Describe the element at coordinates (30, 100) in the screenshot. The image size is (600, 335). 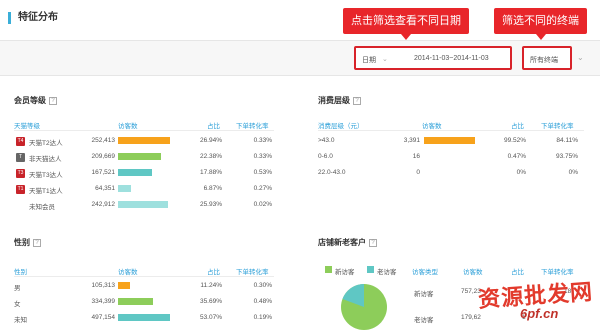
I see `member-level-title-text: 会员等级` at that location.